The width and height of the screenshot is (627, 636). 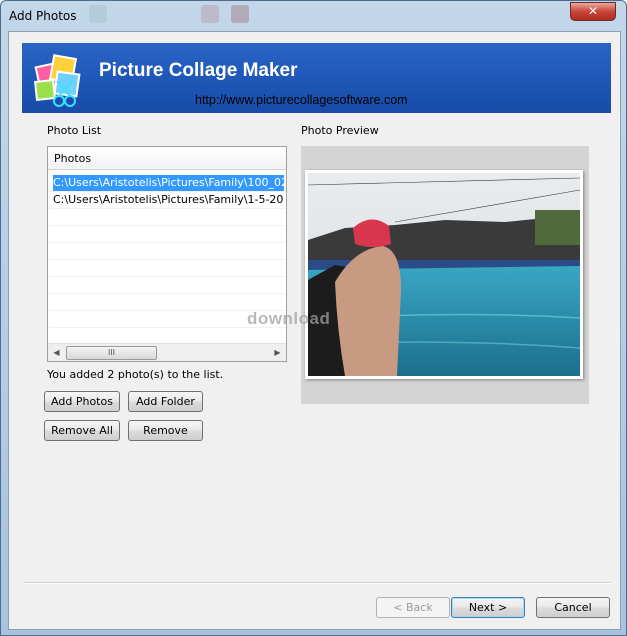 I want to click on title-bar: Add Photos ✕, so click(x=313, y=16).